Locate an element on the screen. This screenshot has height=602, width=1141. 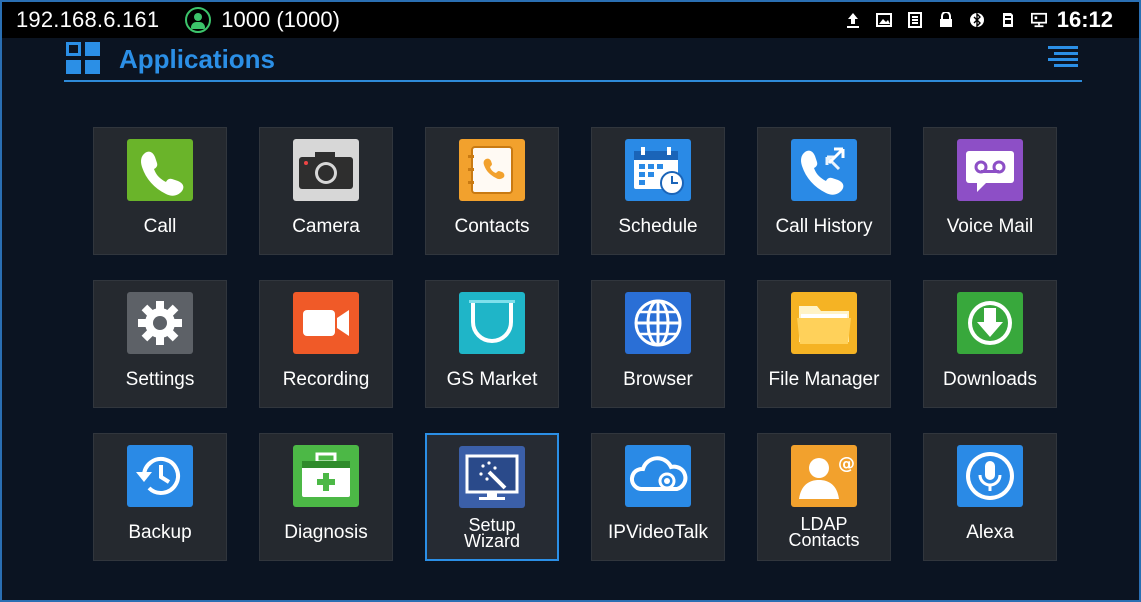
app-label: Diagnosis is located at coordinates (326, 532).